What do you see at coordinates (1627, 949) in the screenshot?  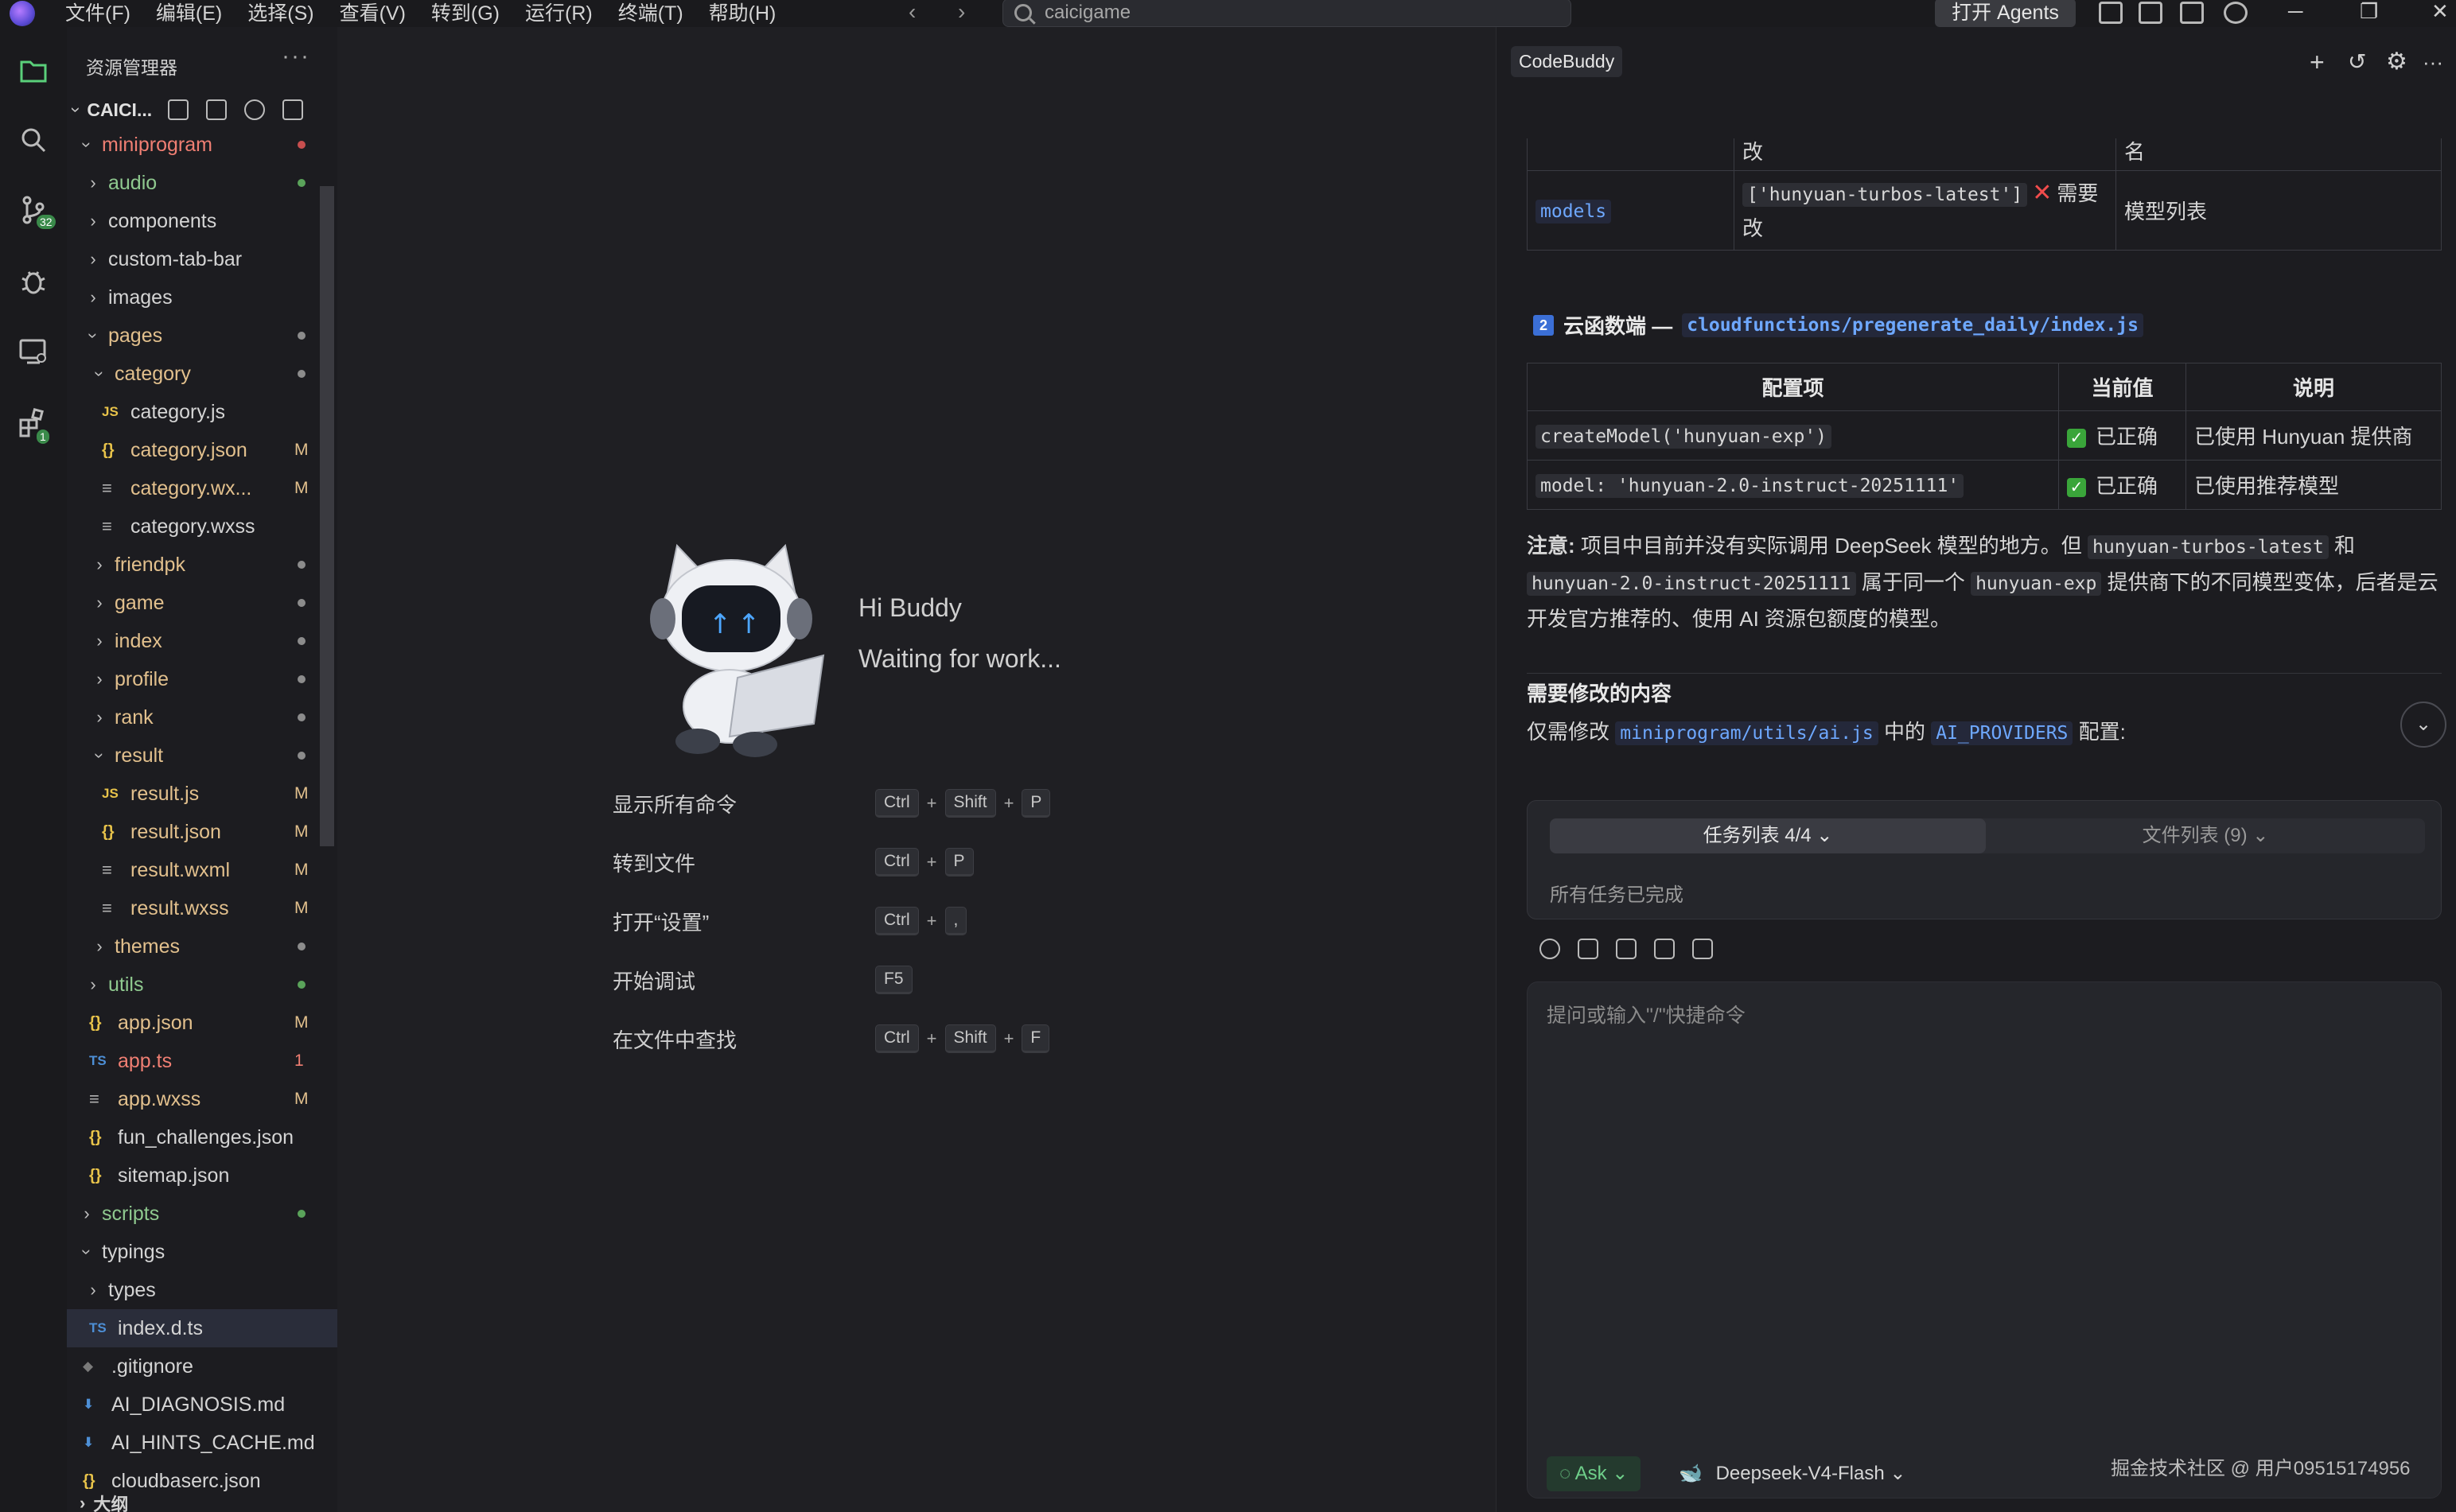 I see `figma-icon` at bounding box center [1627, 949].